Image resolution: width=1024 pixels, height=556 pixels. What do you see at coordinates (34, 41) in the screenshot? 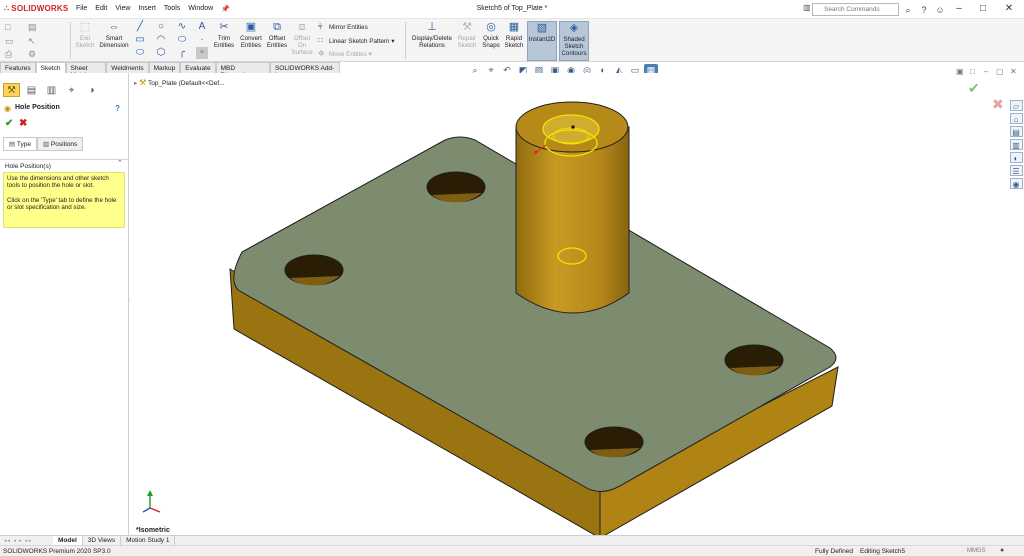
I see `select-icon: ↖` at bounding box center [34, 41].